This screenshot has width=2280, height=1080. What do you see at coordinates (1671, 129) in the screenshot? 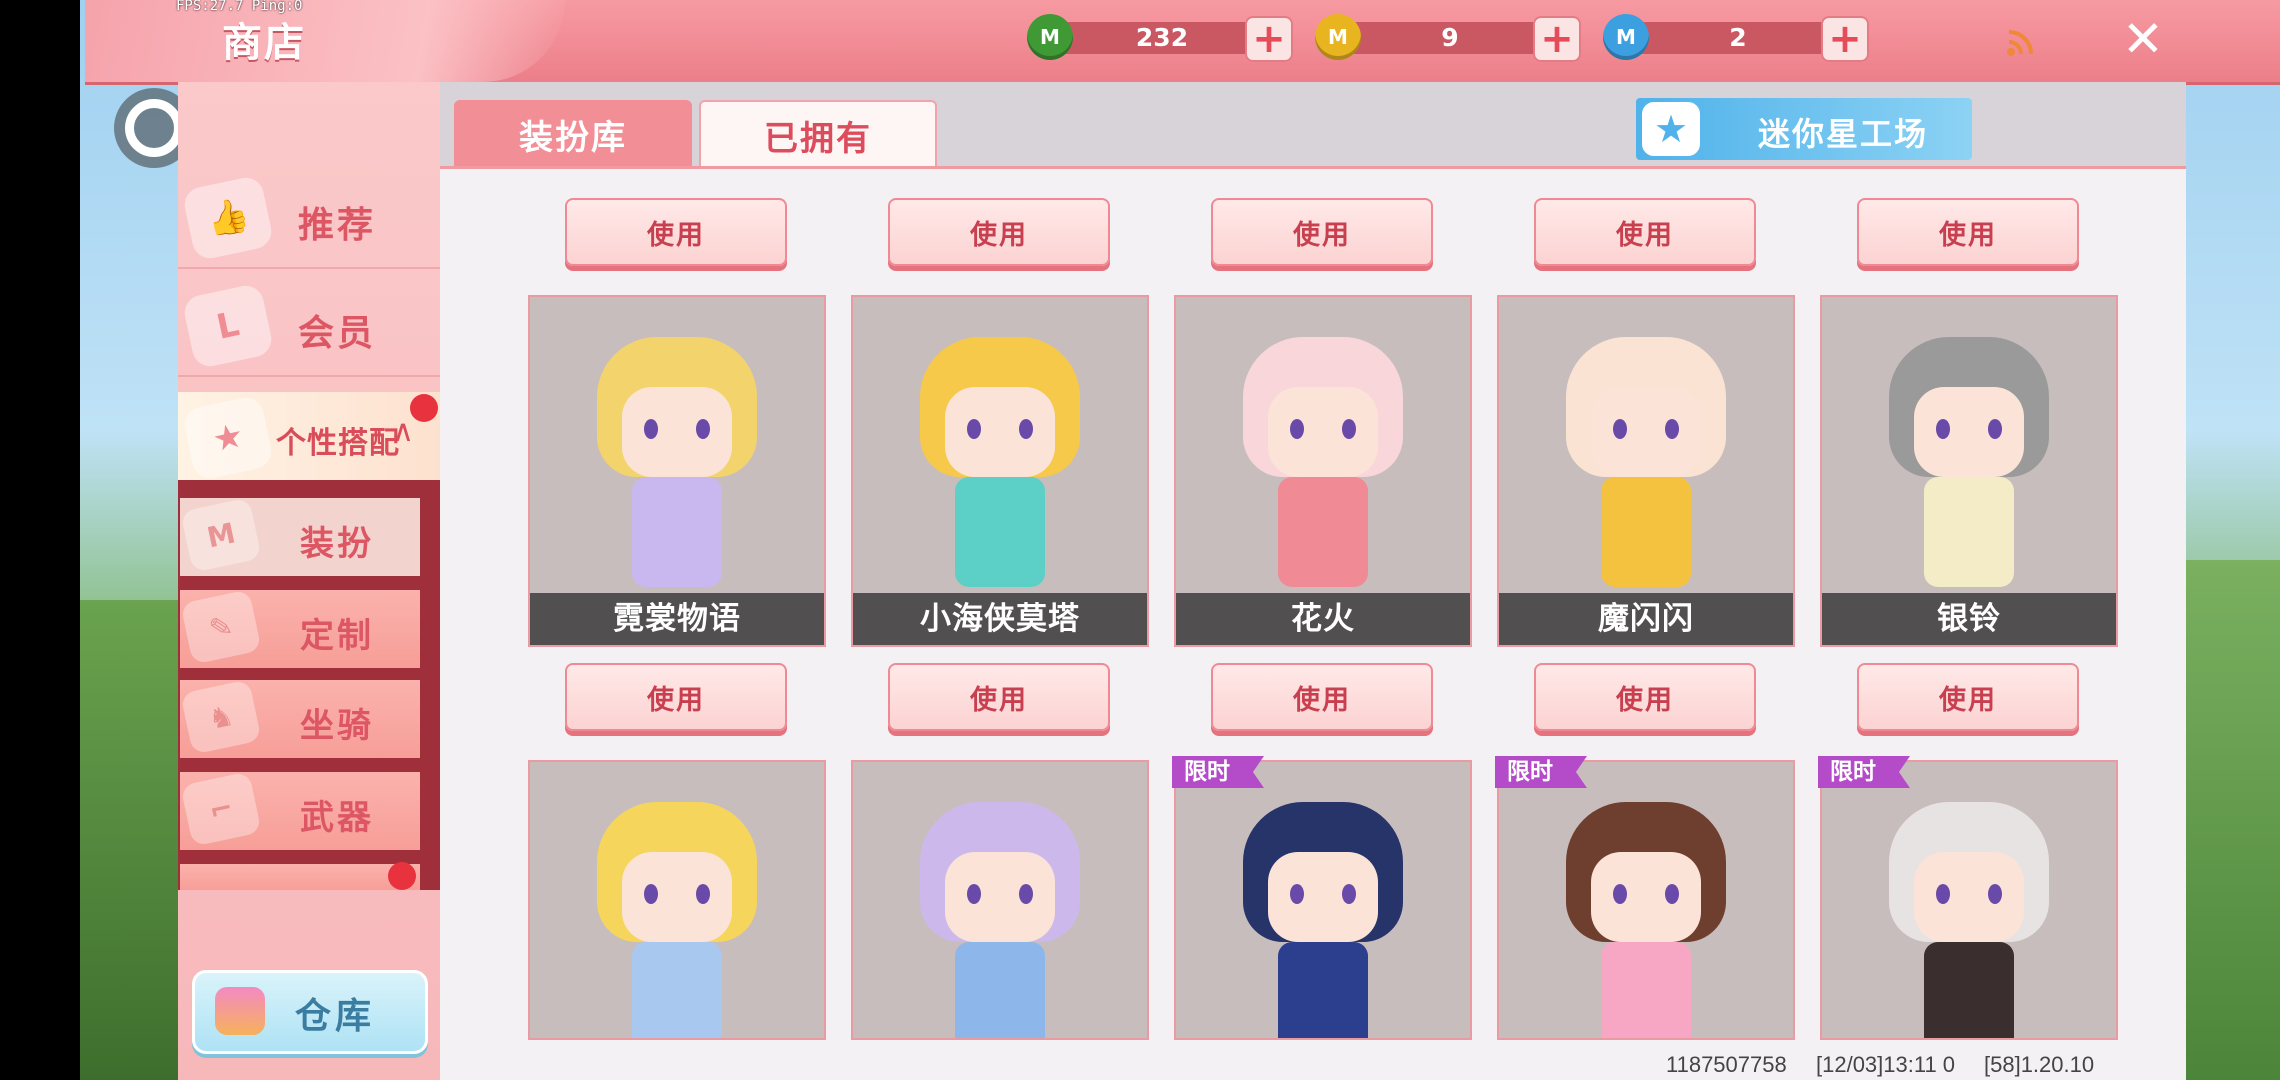
I see `star-icon: ★` at bounding box center [1671, 129].